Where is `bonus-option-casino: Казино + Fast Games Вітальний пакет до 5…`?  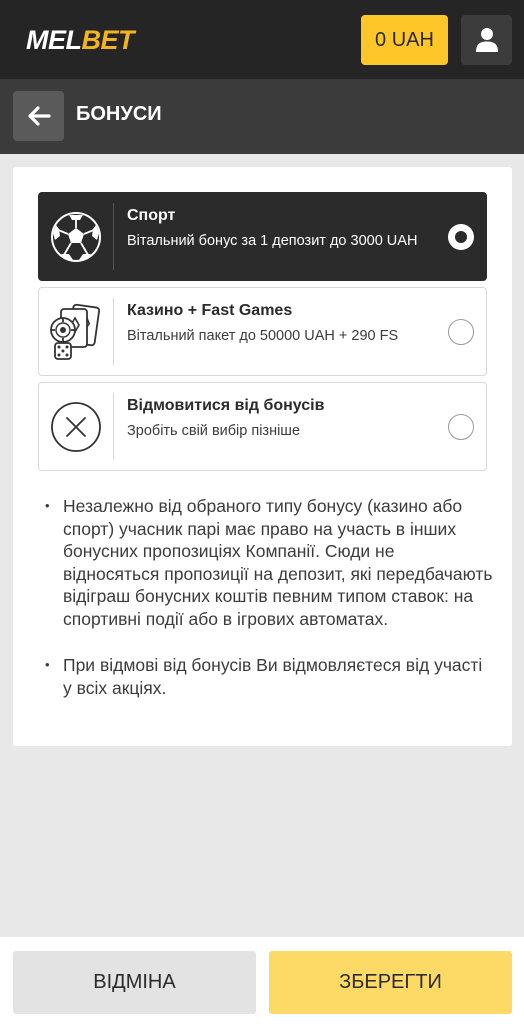 bonus-option-casino: Казино + Fast Games Вітальний пакет до 5… is located at coordinates (262, 331).